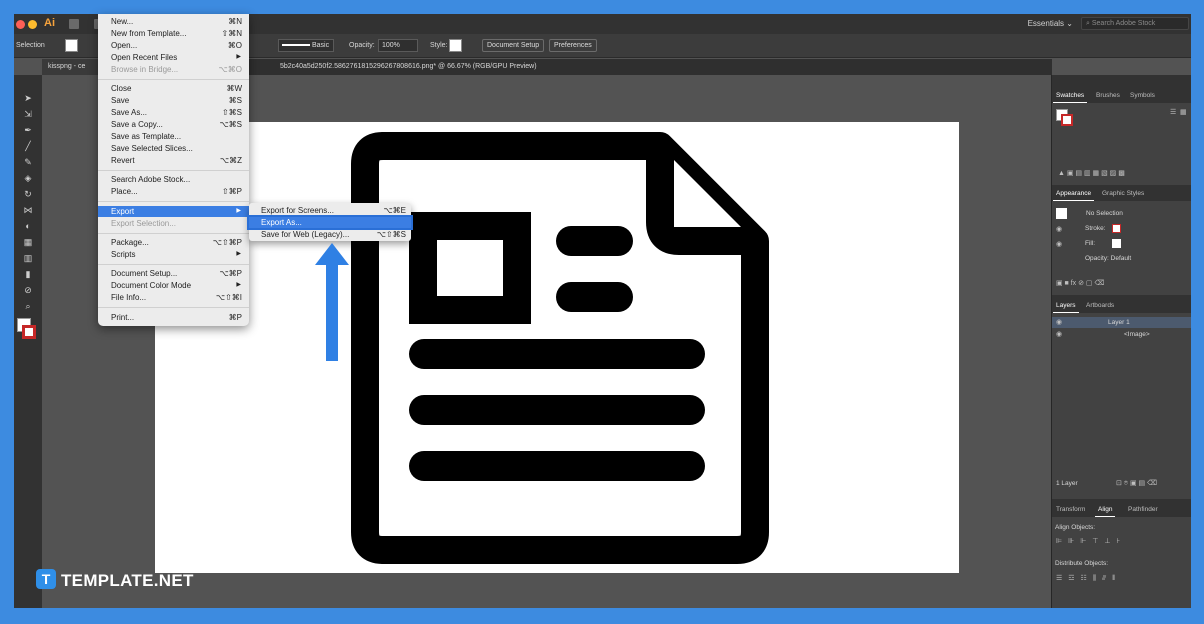 The height and width of the screenshot is (624, 1204). Describe the element at coordinates (330, 210) in the screenshot. I see `submenu-item-export-for-screens: Export for Screens... ⌥⌘E` at that location.